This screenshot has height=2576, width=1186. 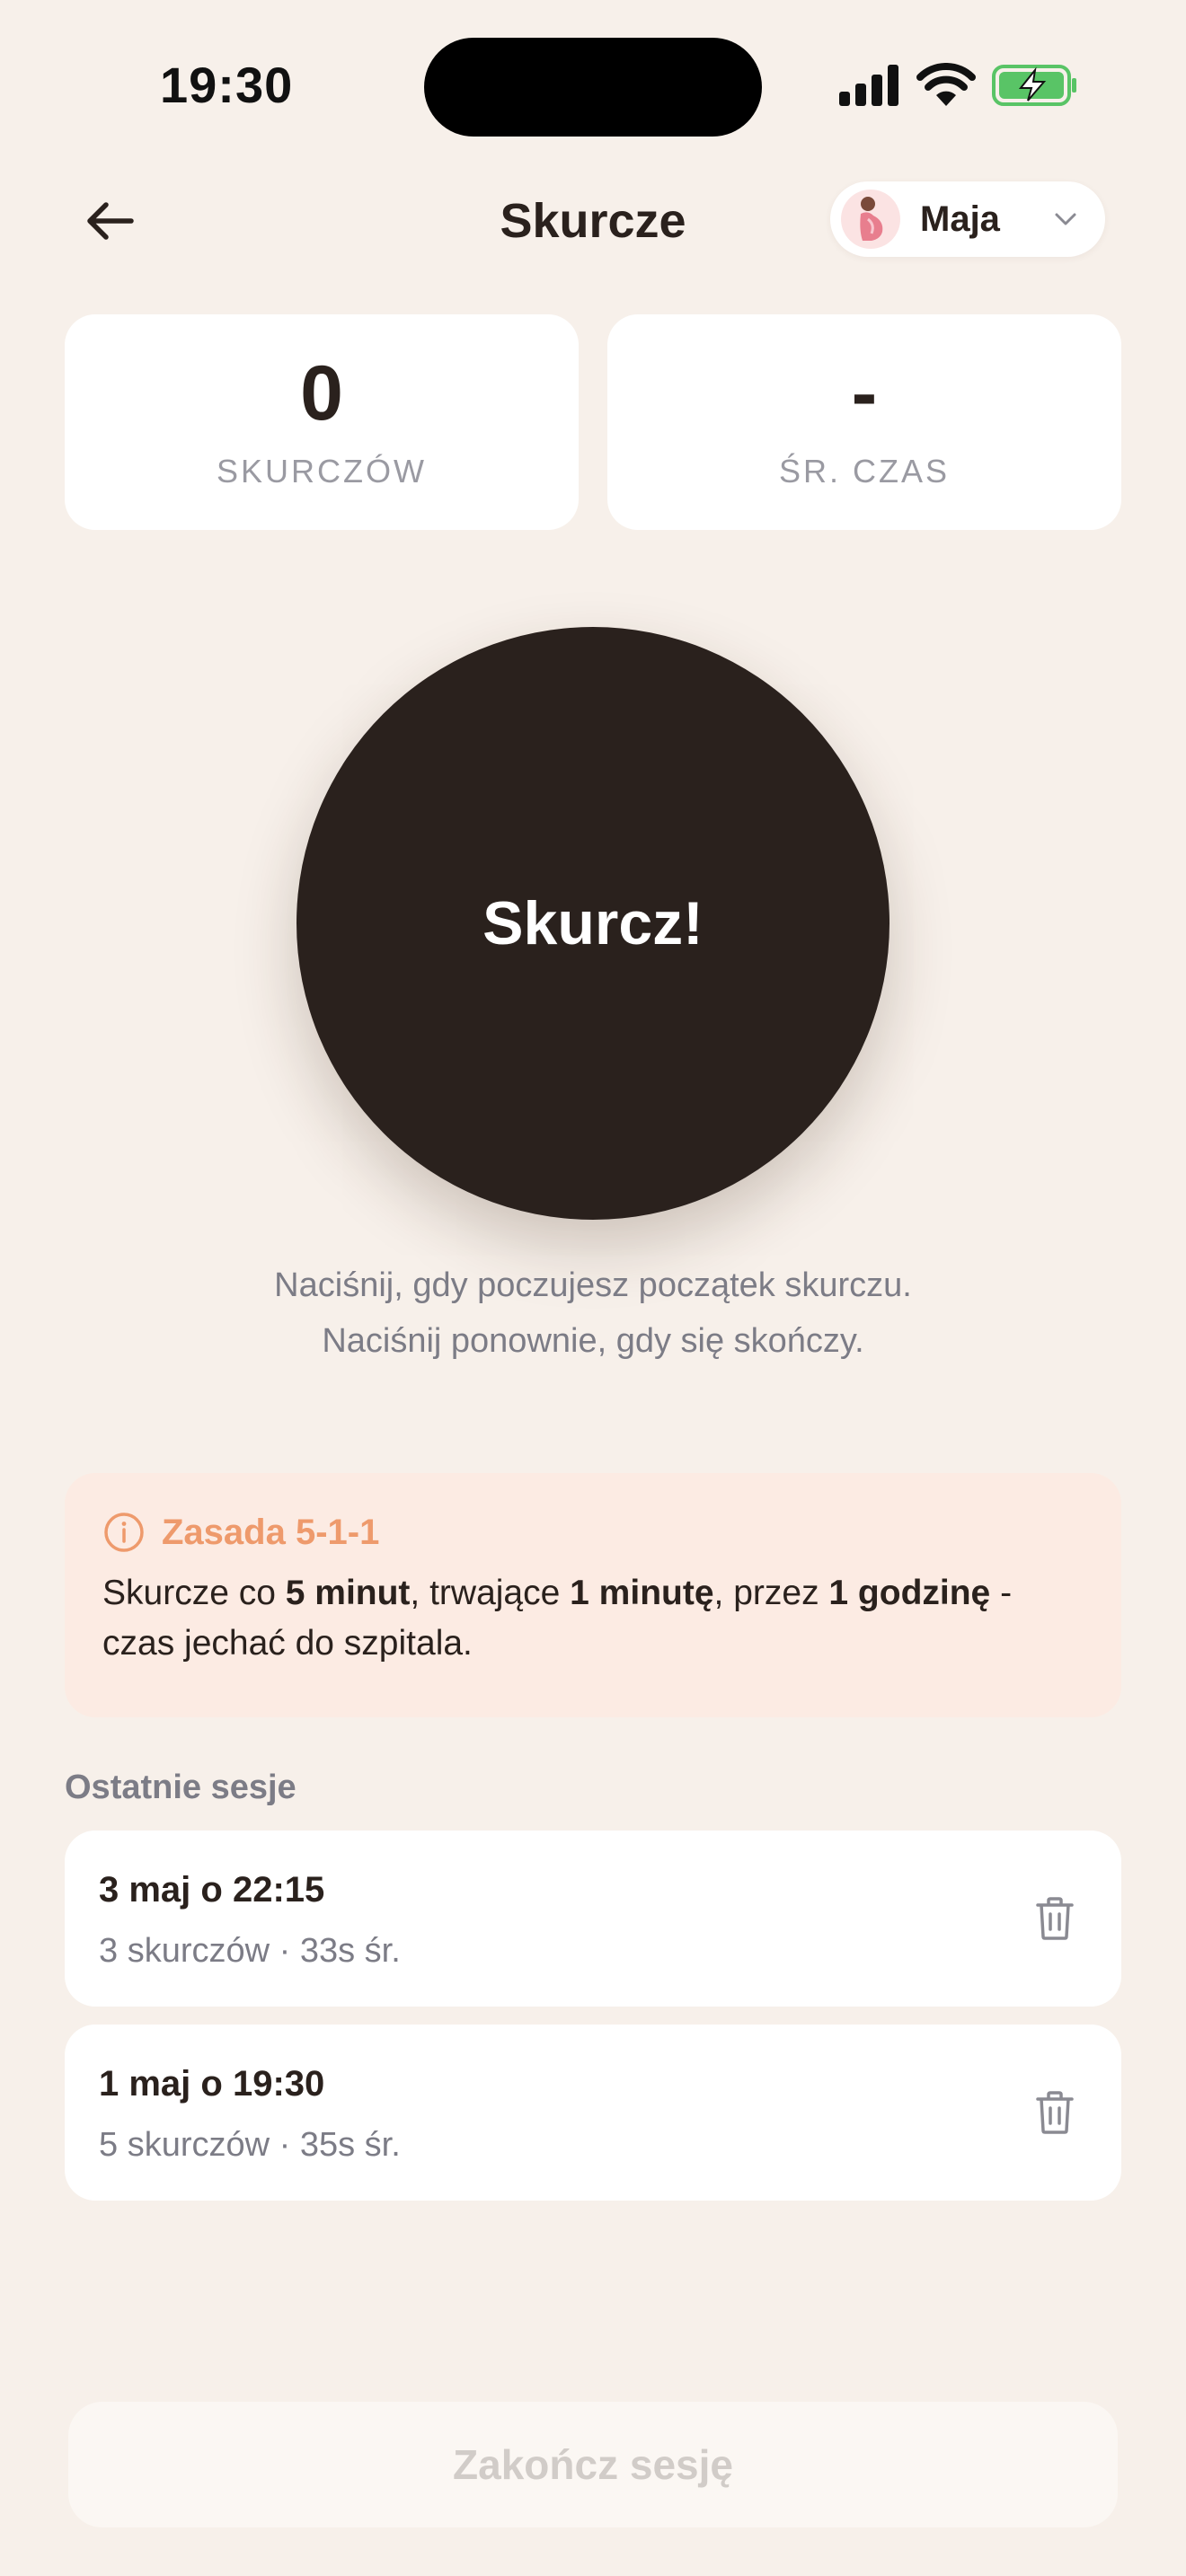 I want to click on rule-text-part: , trwające, so click(x=490, y=1593).